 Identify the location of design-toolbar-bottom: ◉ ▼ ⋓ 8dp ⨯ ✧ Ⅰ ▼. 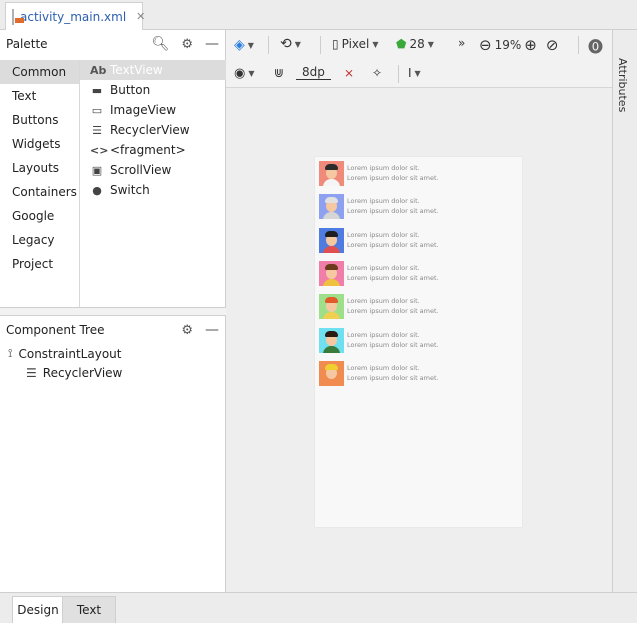
(419, 74).